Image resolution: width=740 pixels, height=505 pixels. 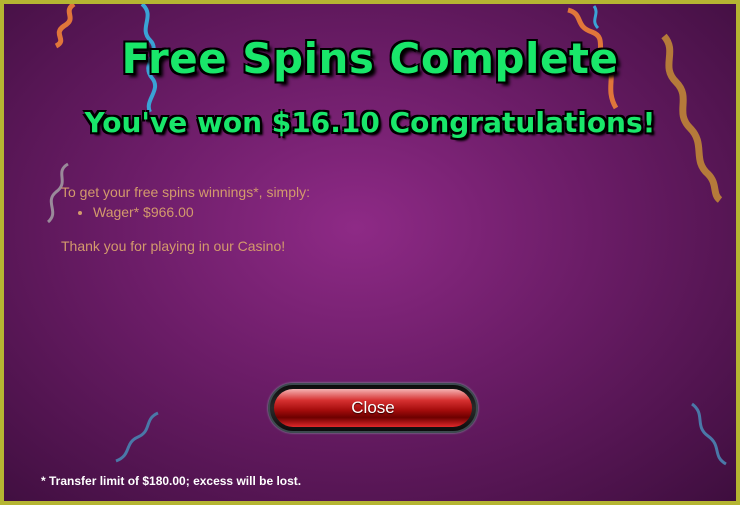 I want to click on close-button-label: Close, so click(x=373, y=408).